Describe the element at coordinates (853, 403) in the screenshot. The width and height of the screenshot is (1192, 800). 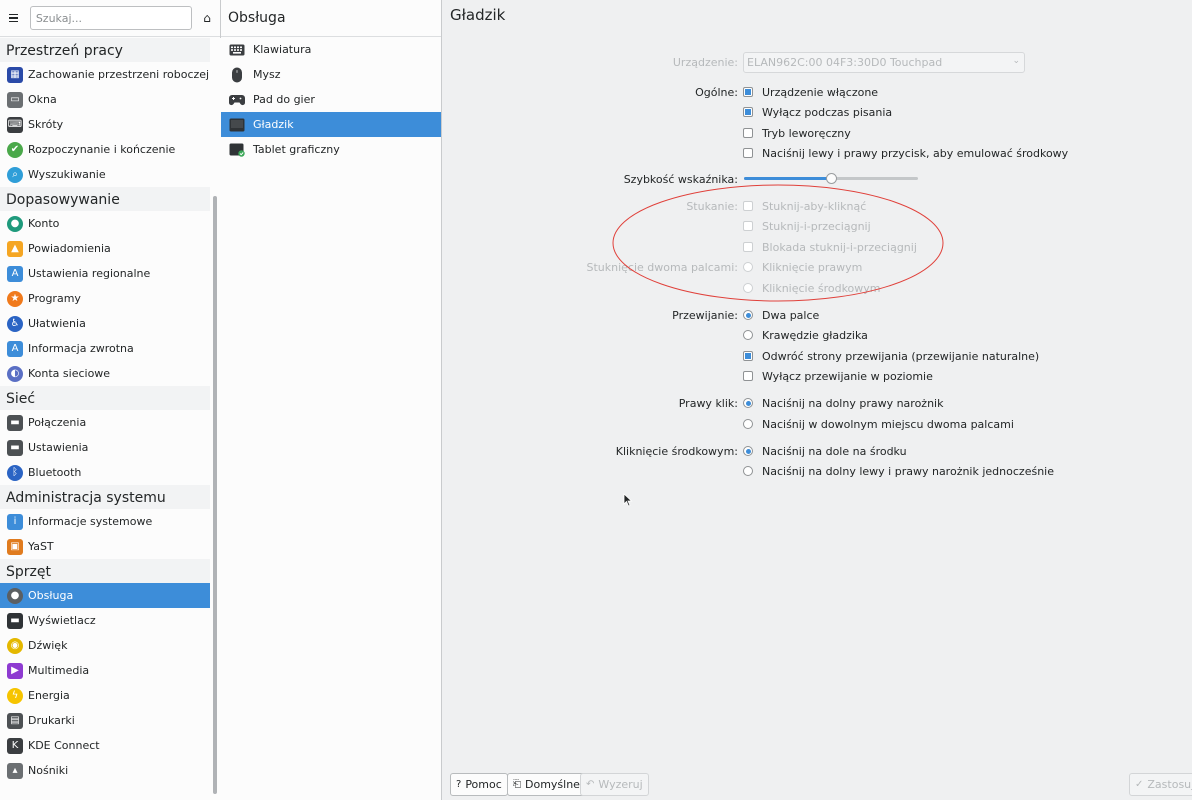
I see `right-click-option-label: Naciśnij na dolny prawy narożnik` at that location.